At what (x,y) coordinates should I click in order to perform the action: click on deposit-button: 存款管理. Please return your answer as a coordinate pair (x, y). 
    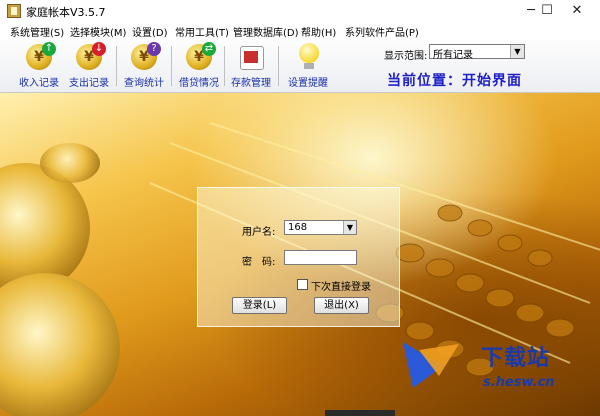
    Looking at the image, I should click on (251, 66).